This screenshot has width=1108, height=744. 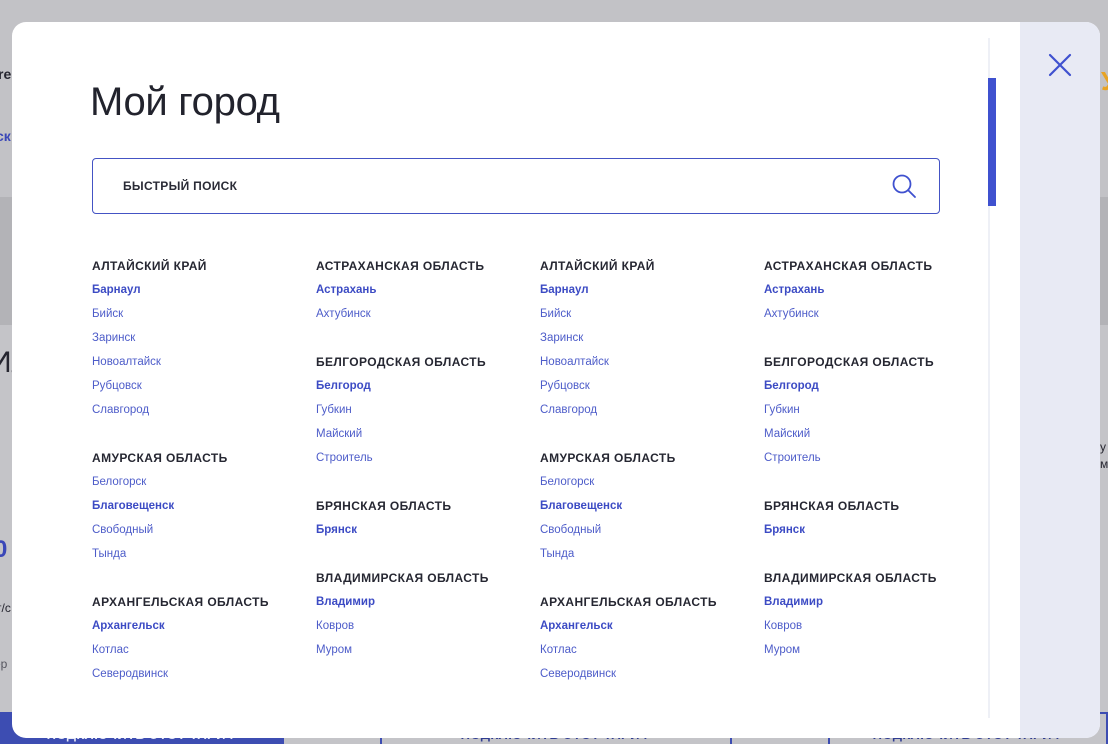 What do you see at coordinates (185, 102) in the screenshot?
I see `modal-title: Мой город` at bounding box center [185, 102].